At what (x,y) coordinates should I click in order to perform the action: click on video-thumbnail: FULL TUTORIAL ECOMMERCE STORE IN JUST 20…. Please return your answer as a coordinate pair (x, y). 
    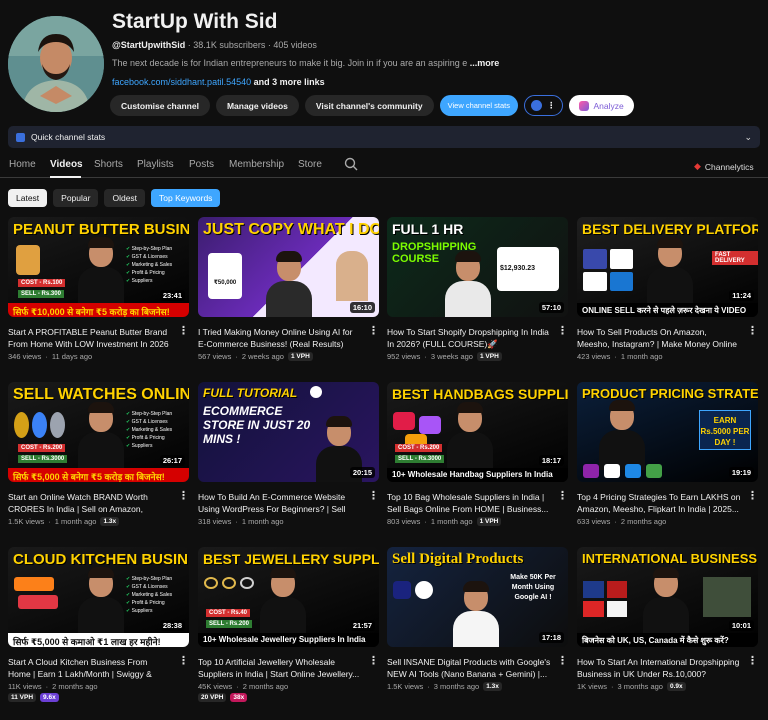
    Looking at the image, I should click on (288, 432).